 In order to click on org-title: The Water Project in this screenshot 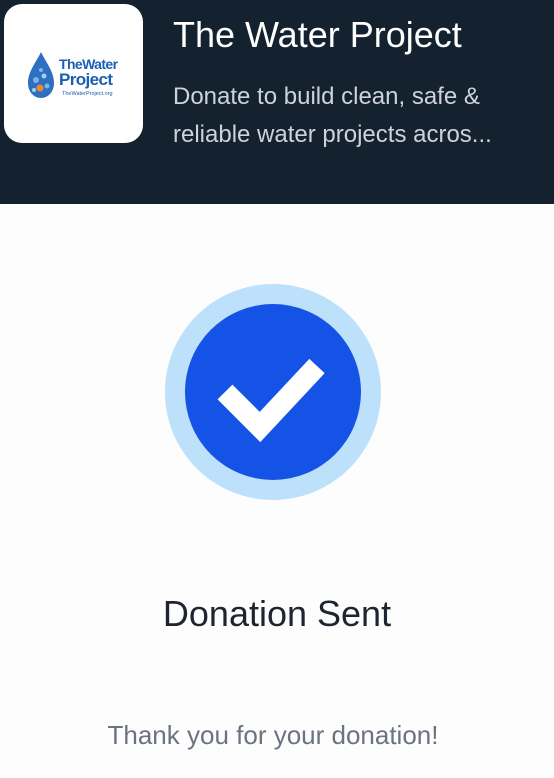, I will do `click(317, 34)`.